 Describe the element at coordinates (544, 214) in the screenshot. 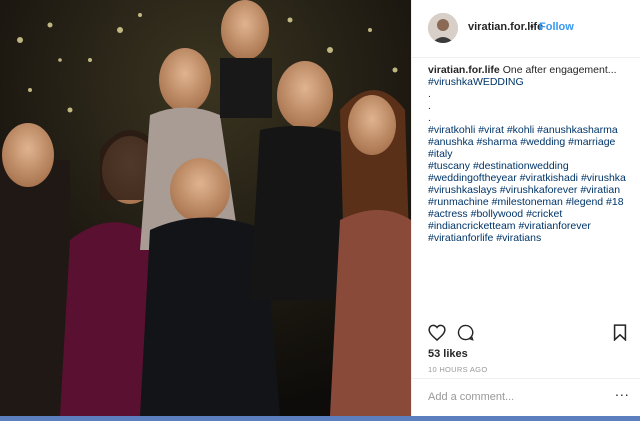

I see `hashtag-link: #cricket` at that location.